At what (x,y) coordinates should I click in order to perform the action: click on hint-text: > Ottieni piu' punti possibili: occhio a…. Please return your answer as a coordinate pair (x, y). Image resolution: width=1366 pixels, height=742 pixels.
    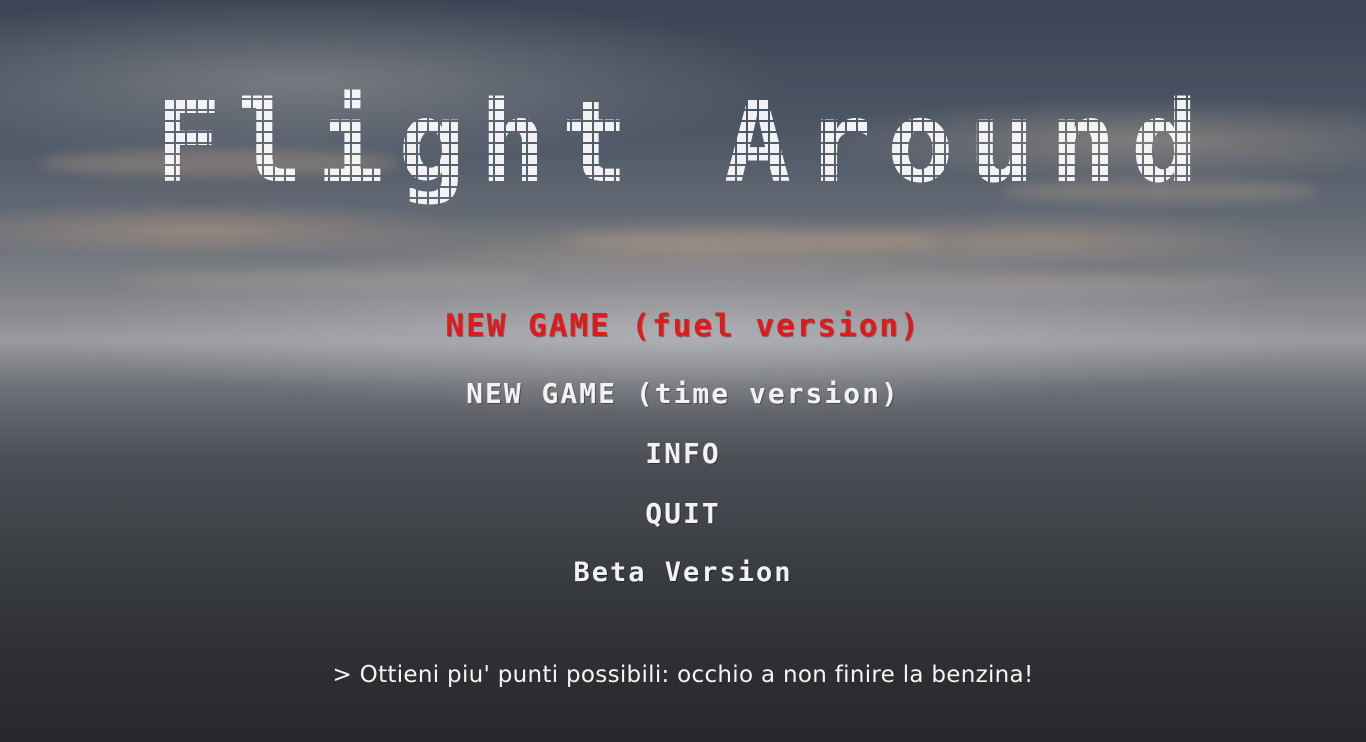
    Looking at the image, I should click on (683, 675).